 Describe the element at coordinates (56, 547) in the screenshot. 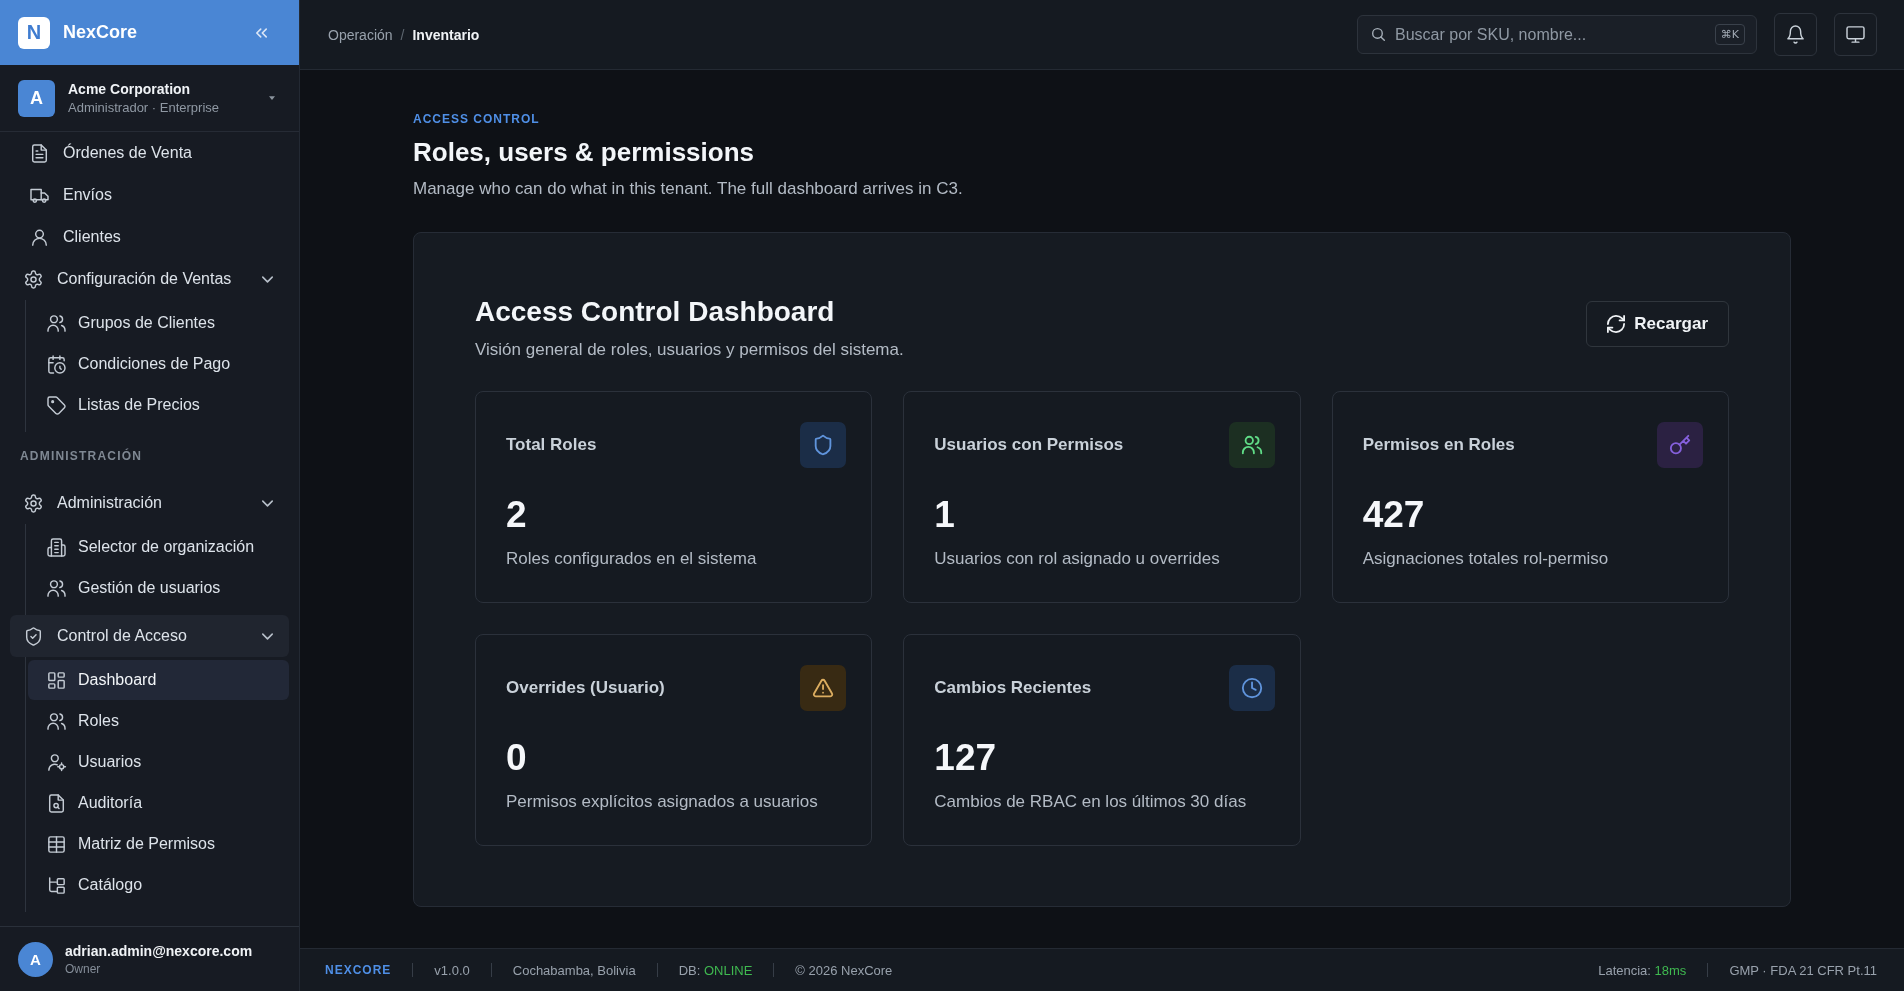

I see `building-icon` at that location.